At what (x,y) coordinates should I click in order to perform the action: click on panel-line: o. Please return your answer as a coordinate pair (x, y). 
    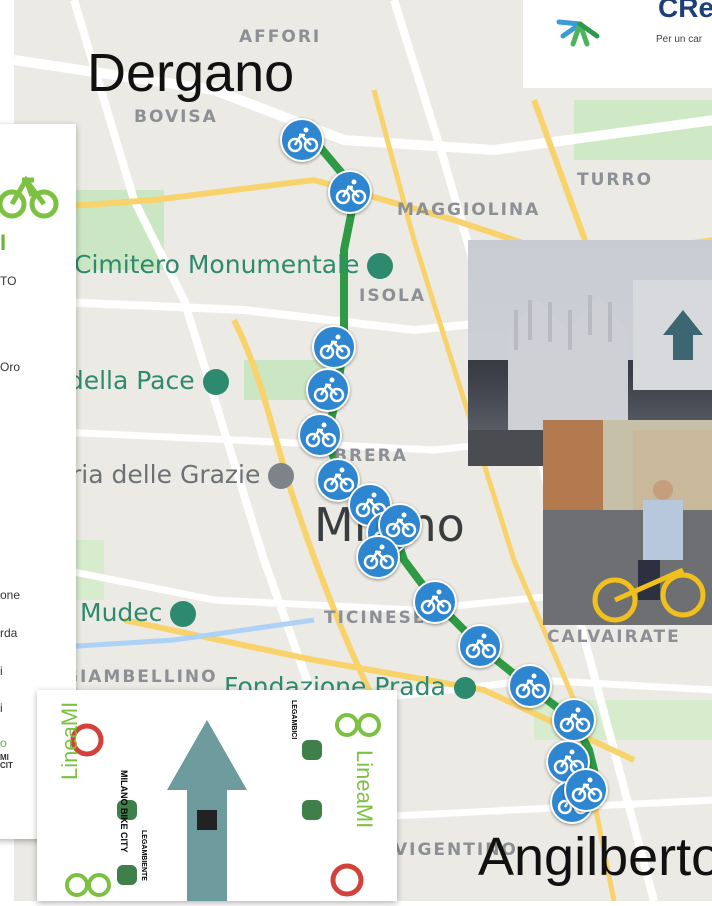
    Looking at the image, I should click on (3, 743).